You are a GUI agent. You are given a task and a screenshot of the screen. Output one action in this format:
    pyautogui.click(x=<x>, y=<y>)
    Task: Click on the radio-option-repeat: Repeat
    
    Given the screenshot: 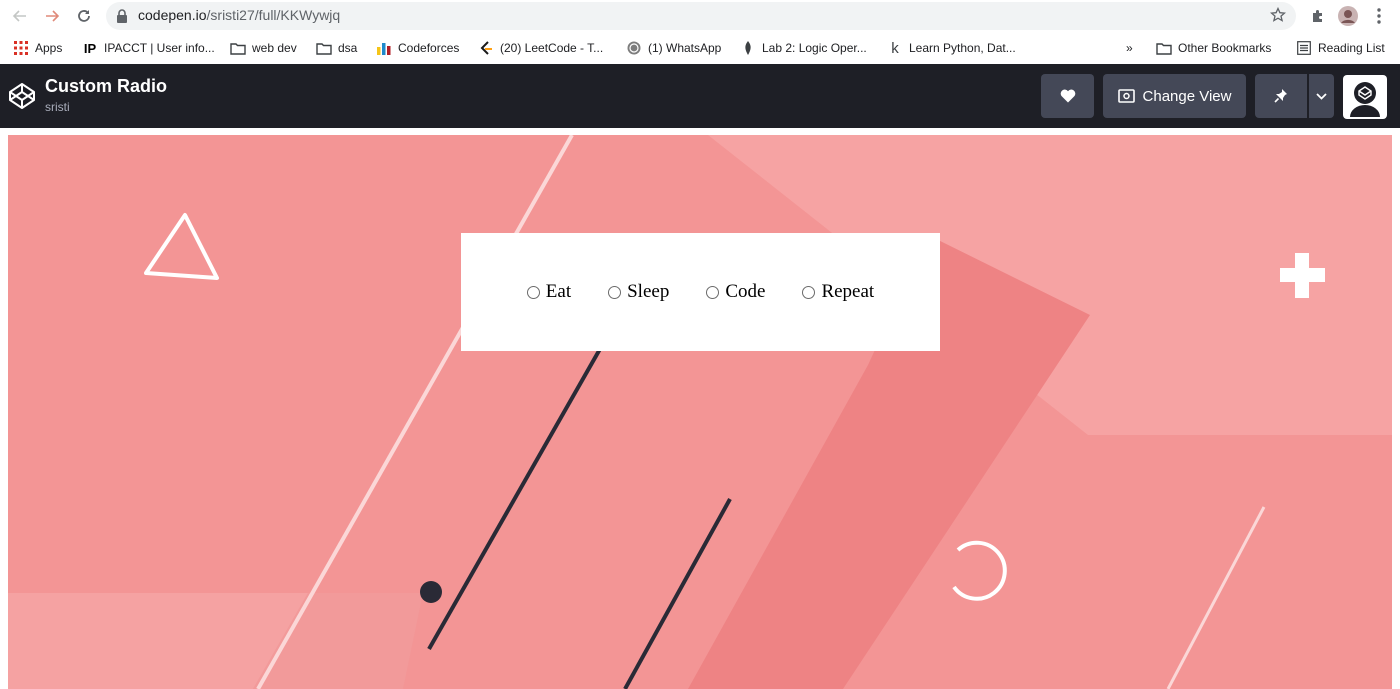 What is the action you would take?
    pyautogui.click(x=838, y=292)
    